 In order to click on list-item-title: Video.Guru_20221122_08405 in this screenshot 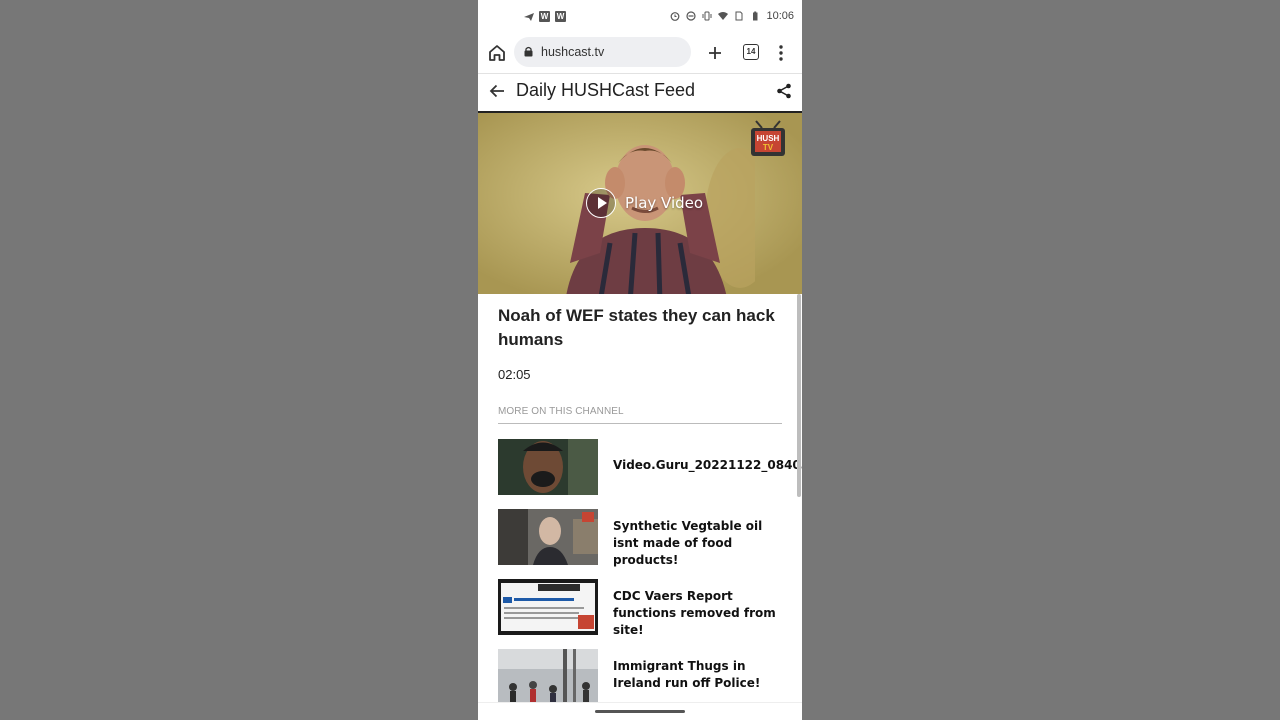, I will do `click(707, 465)`.